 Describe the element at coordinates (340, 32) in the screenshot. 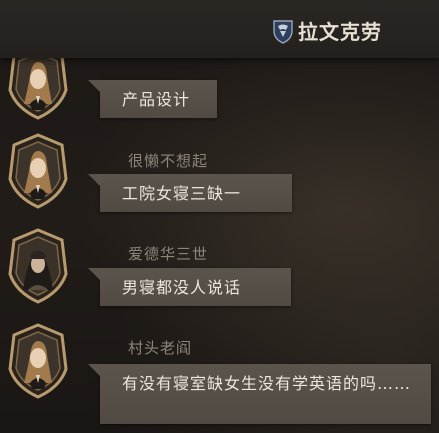

I see `channel-title: 拉文克劳` at that location.